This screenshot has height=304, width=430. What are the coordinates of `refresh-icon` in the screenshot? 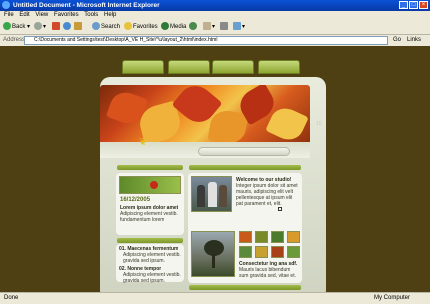 It's located at (67, 26).